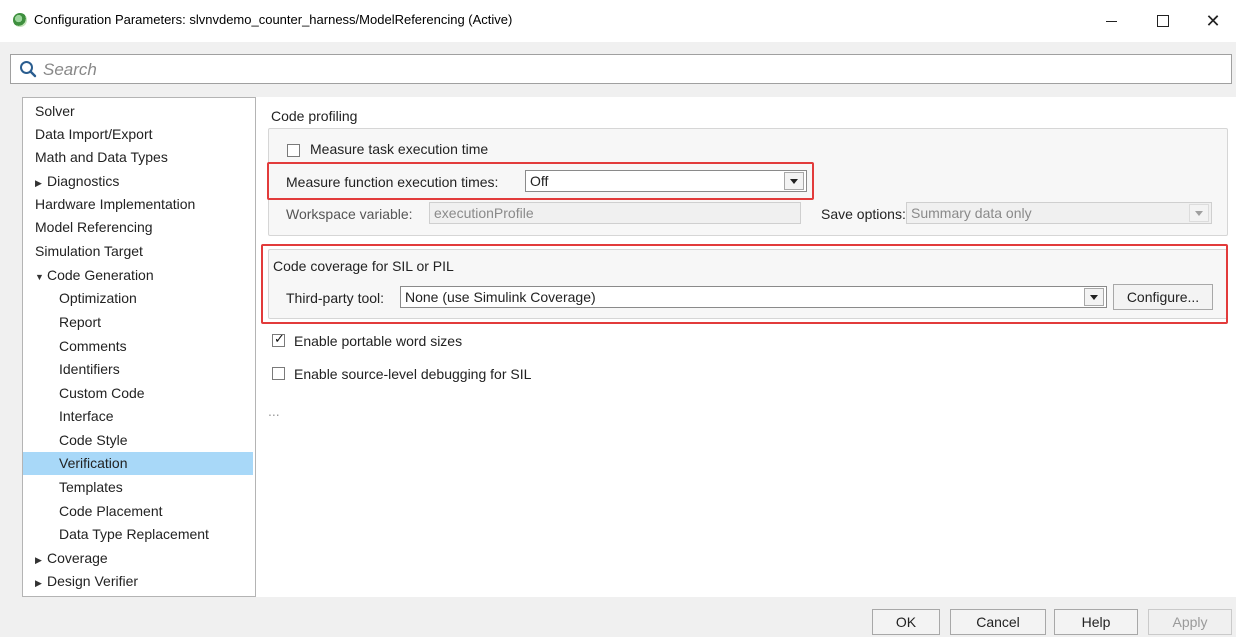 The height and width of the screenshot is (637, 1236). What do you see at coordinates (89, 251) in the screenshot?
I see `tree-item-simulation-target: Simulation Target` at bounding box center [89, 251].